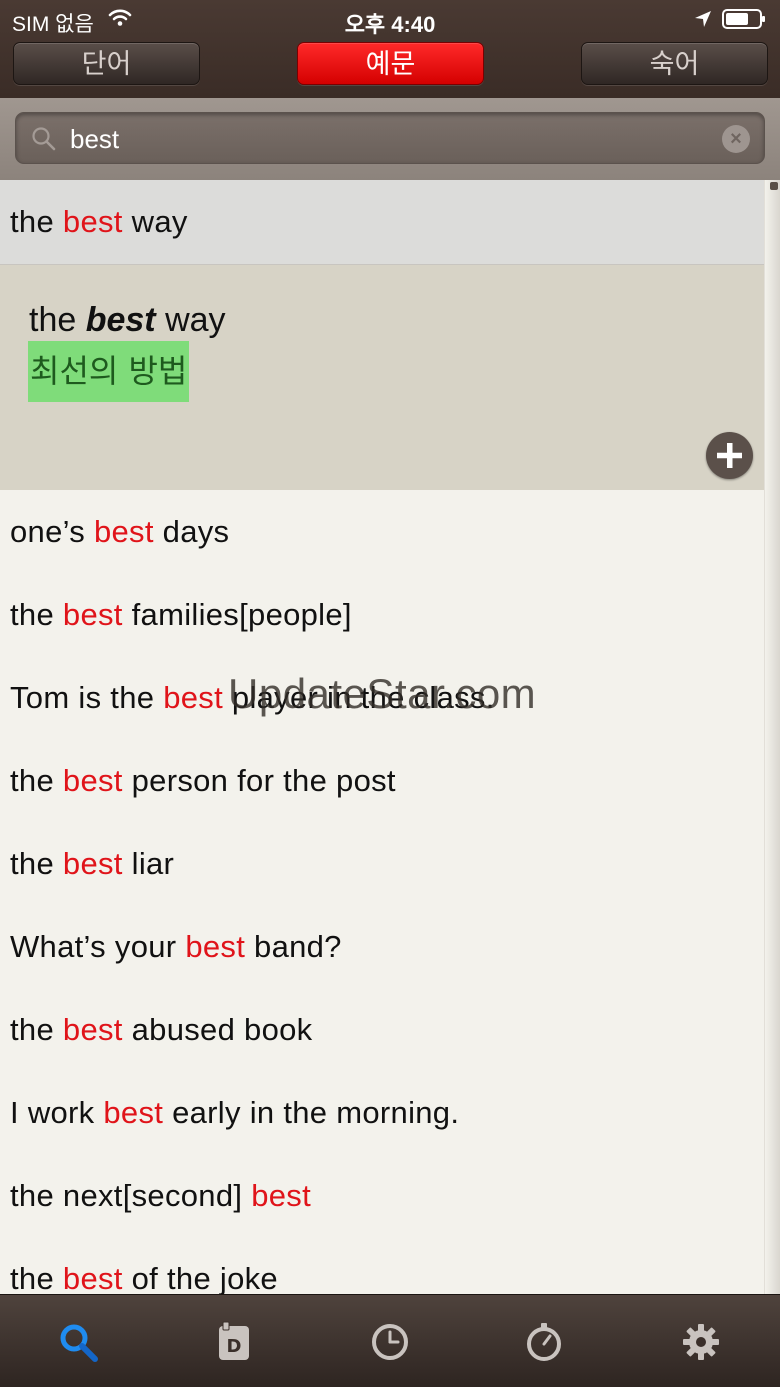 The width and height of the screenshot is (780, 1387). I want to click on item-suffix: of the joke, so click(200, 1277).